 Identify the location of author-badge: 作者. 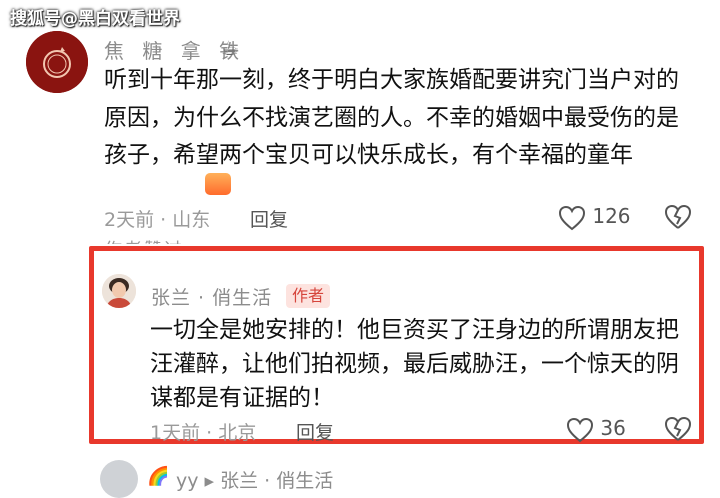
(308, 296).